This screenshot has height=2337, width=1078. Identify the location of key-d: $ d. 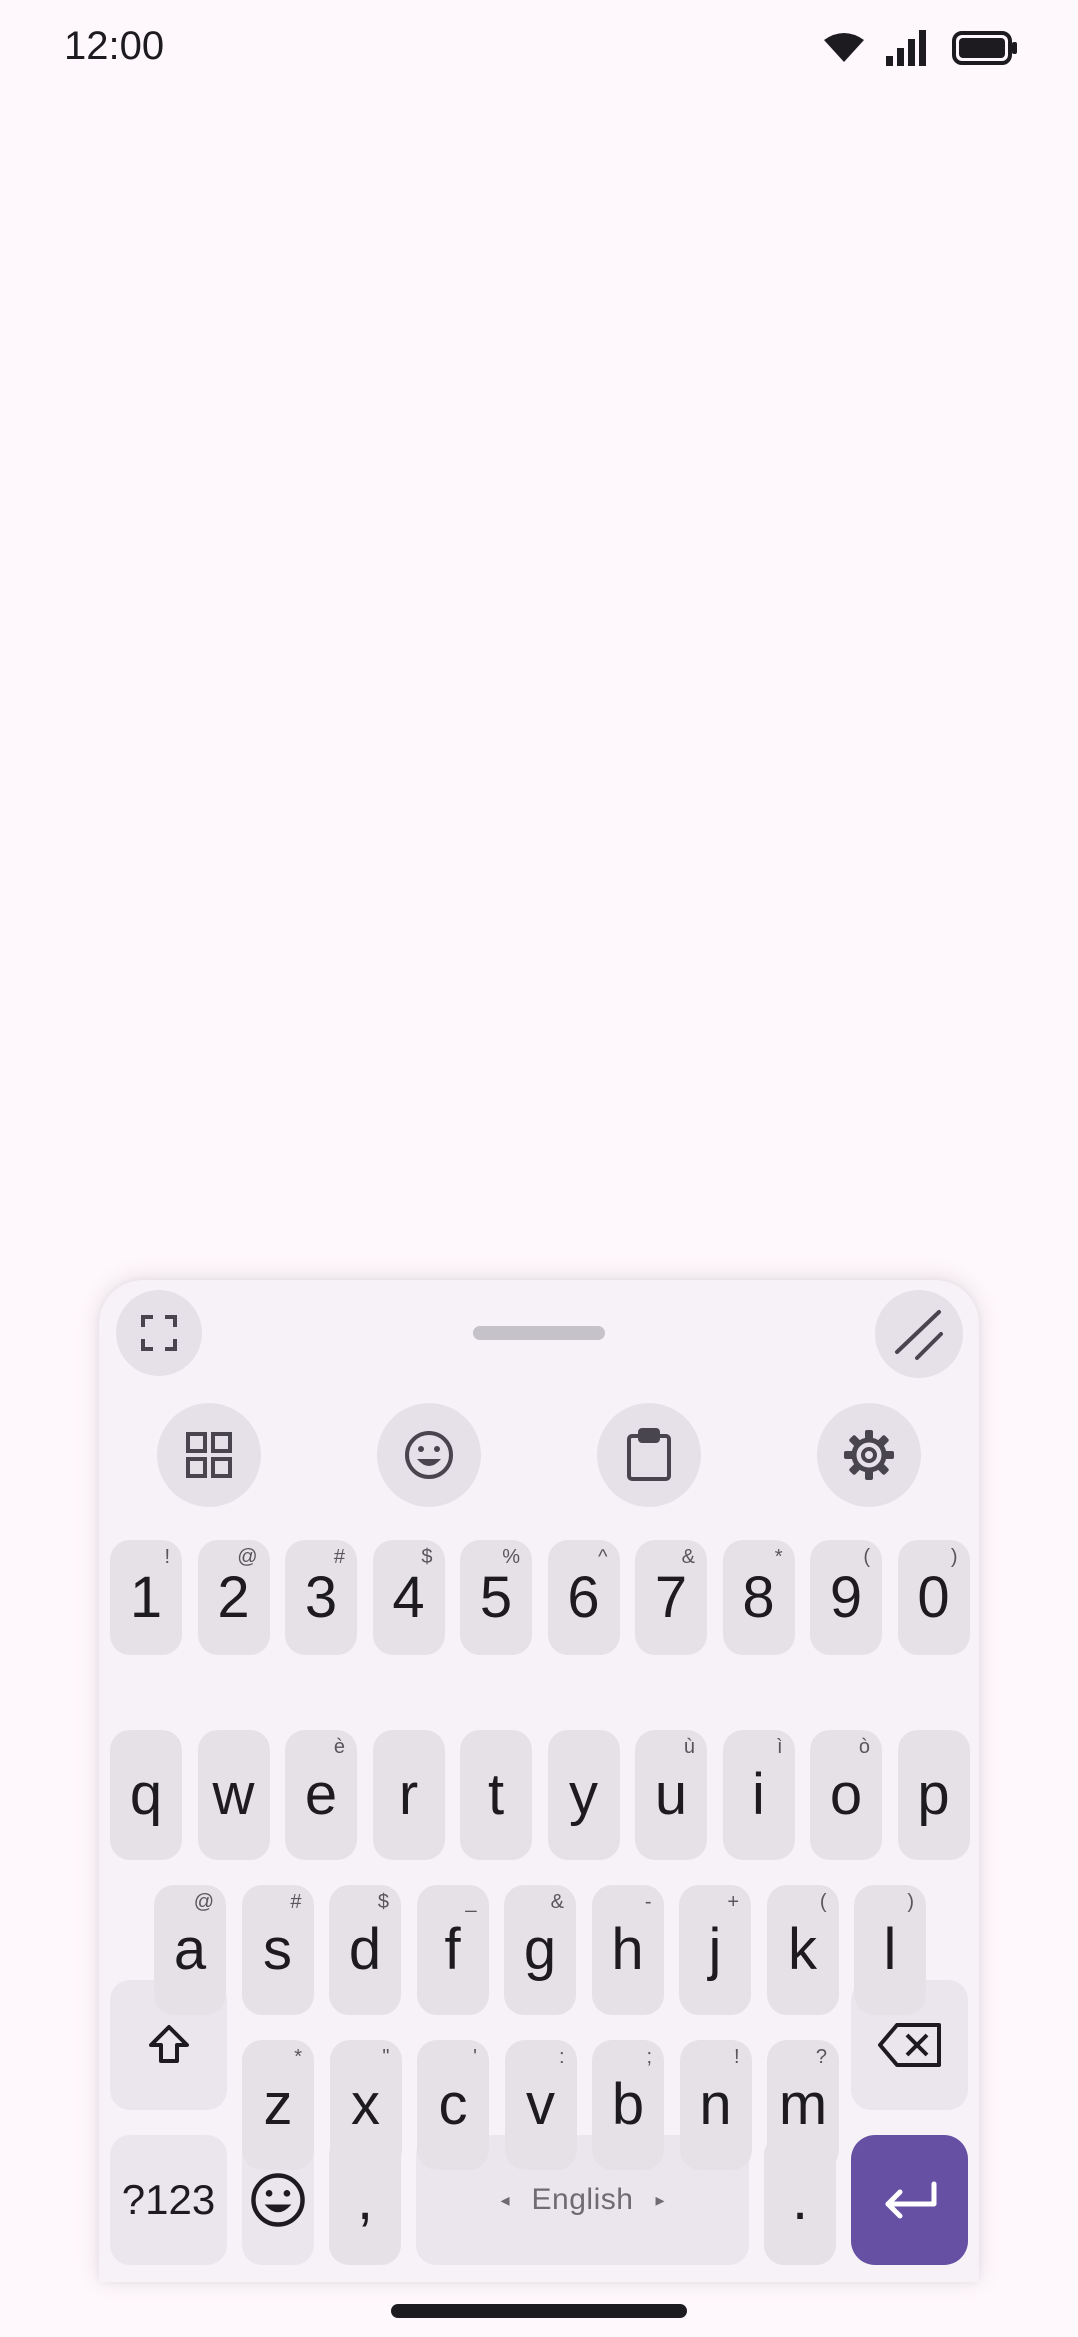
(365, 1950).